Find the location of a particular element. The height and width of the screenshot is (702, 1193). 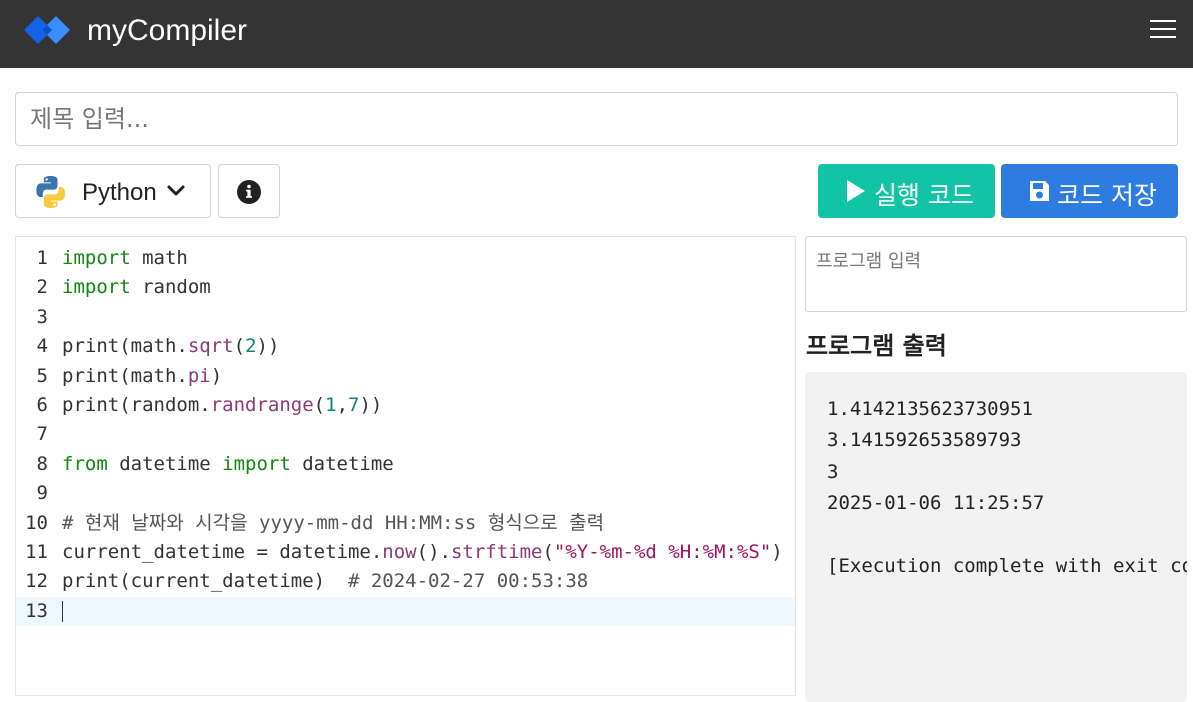

output-line: 1.4142135623730951 is located at coordinates (930, 409).